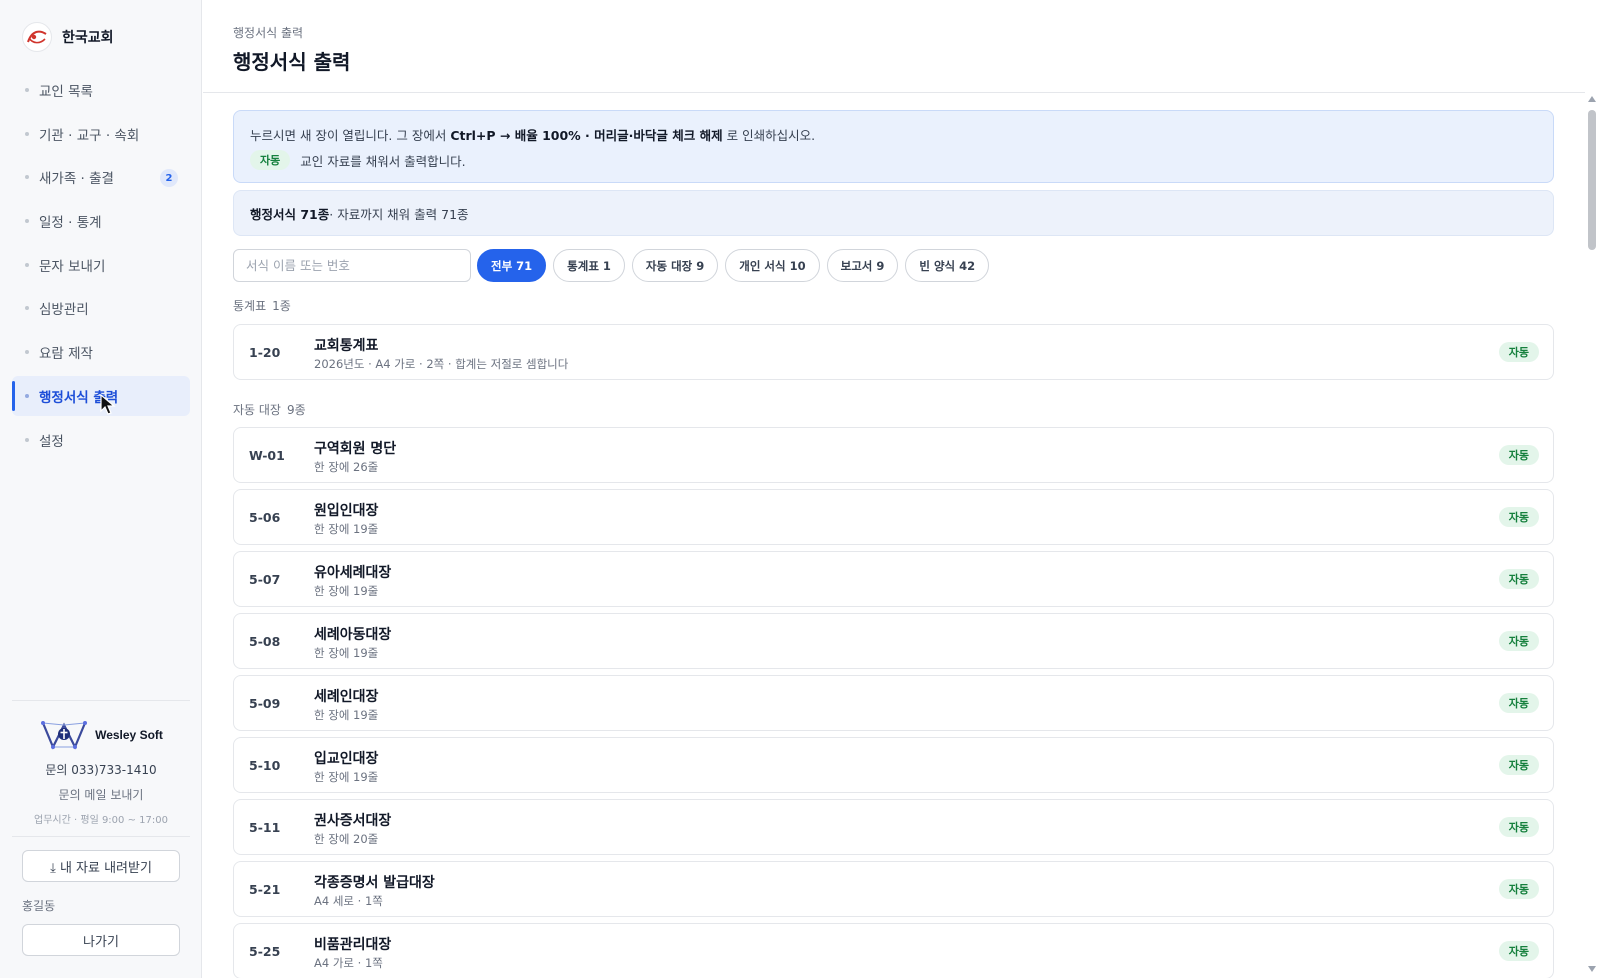  Describe the element at coordinates (353, 635) in the screenshot. I see `form-title: 세례아동대장` at that location.